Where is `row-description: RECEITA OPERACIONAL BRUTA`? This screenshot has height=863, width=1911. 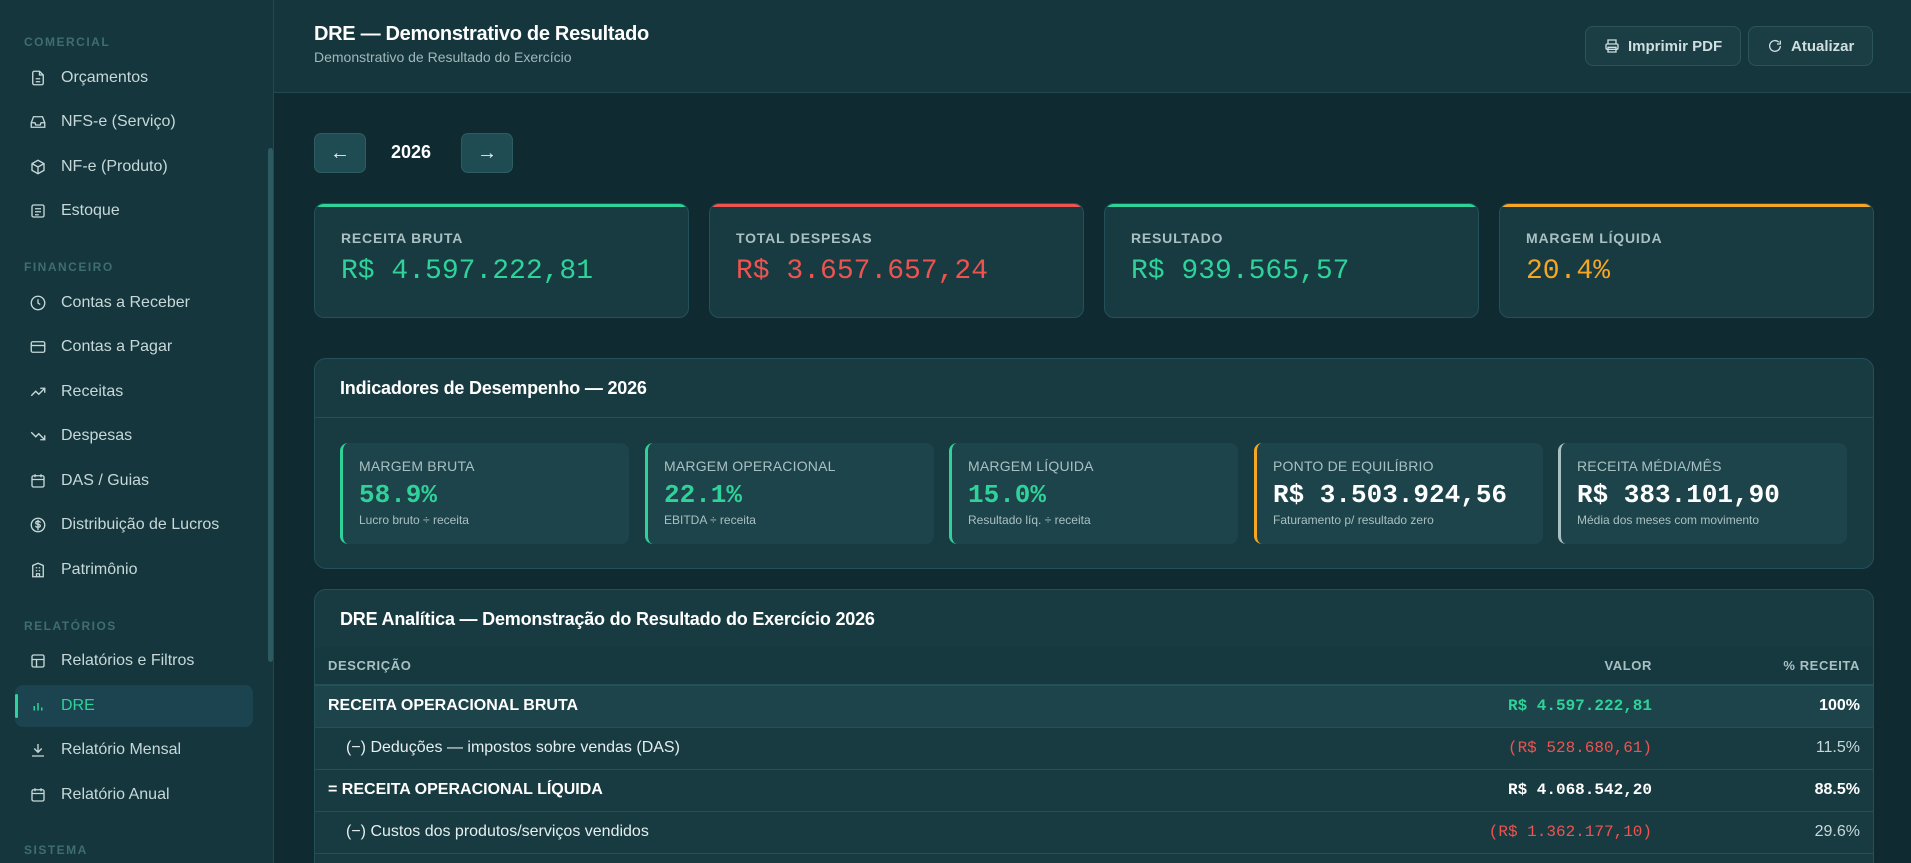 row-description: RECEITA OPERACIONAL BRUTA is located at coordinates (765, 706).